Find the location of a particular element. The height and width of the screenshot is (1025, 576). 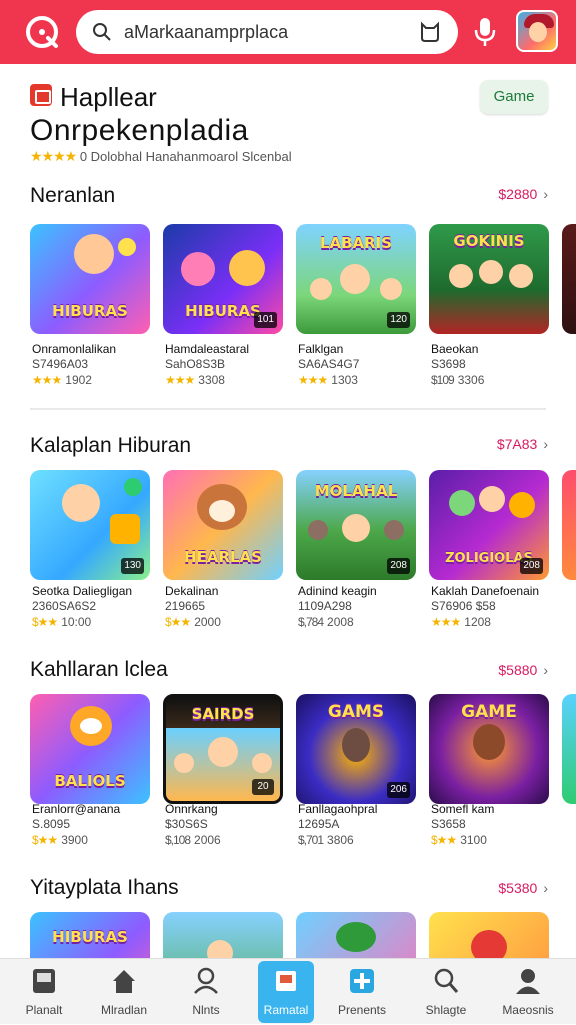

section-see-all-link: $5380 › is located at coordinates (523, 888).